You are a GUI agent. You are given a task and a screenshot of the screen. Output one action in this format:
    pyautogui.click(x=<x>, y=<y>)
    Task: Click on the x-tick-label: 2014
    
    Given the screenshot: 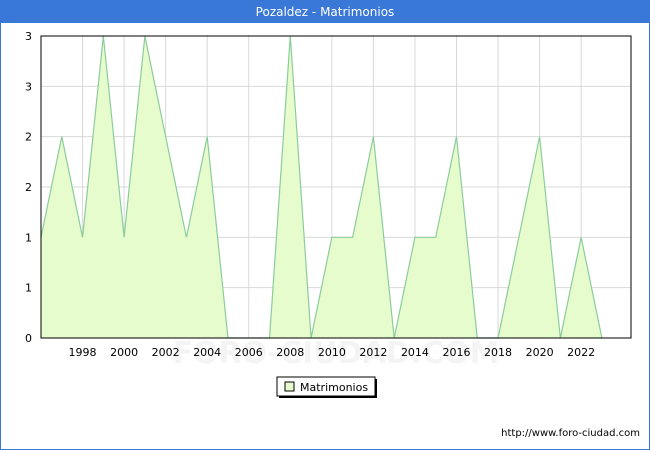 What is the action you would take?
    pyautogui.click(x=415, y=352)
    